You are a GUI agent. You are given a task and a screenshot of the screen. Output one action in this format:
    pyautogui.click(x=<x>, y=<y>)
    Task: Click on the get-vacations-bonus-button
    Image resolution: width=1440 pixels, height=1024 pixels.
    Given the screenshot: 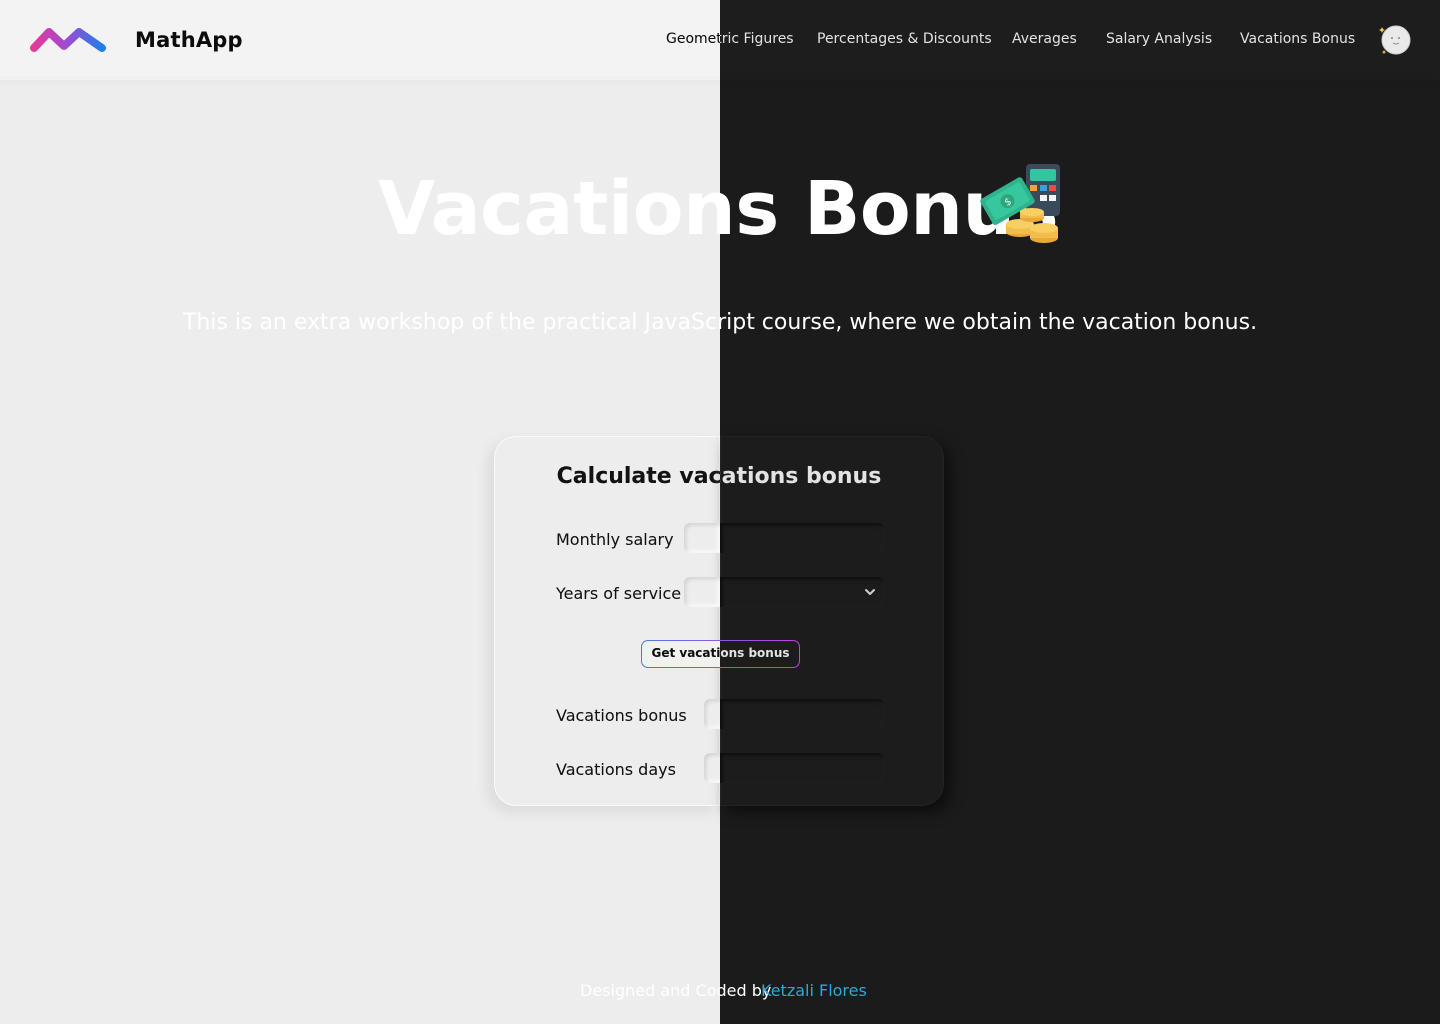 What is the action you would take?
    pyautogui.click(x=720, y=654)
    